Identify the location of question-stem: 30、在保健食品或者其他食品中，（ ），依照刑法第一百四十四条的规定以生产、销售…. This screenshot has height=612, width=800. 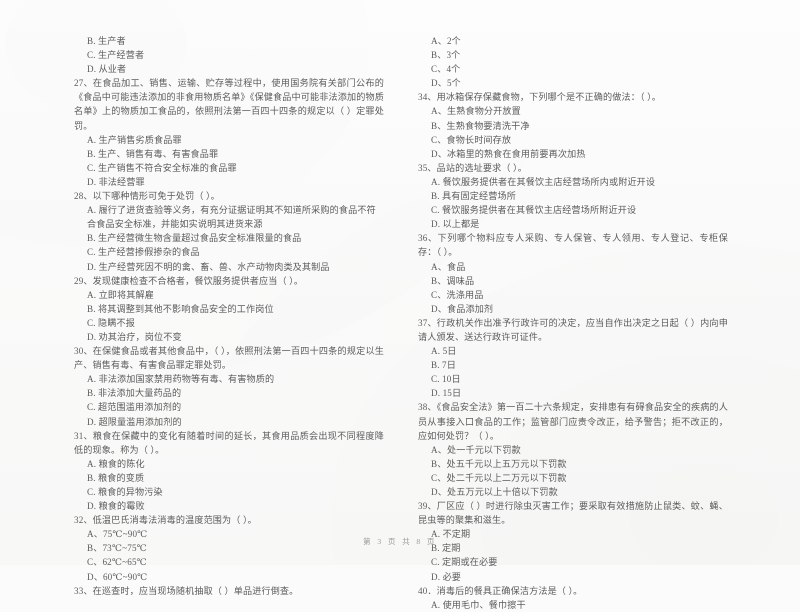
(229, 358).